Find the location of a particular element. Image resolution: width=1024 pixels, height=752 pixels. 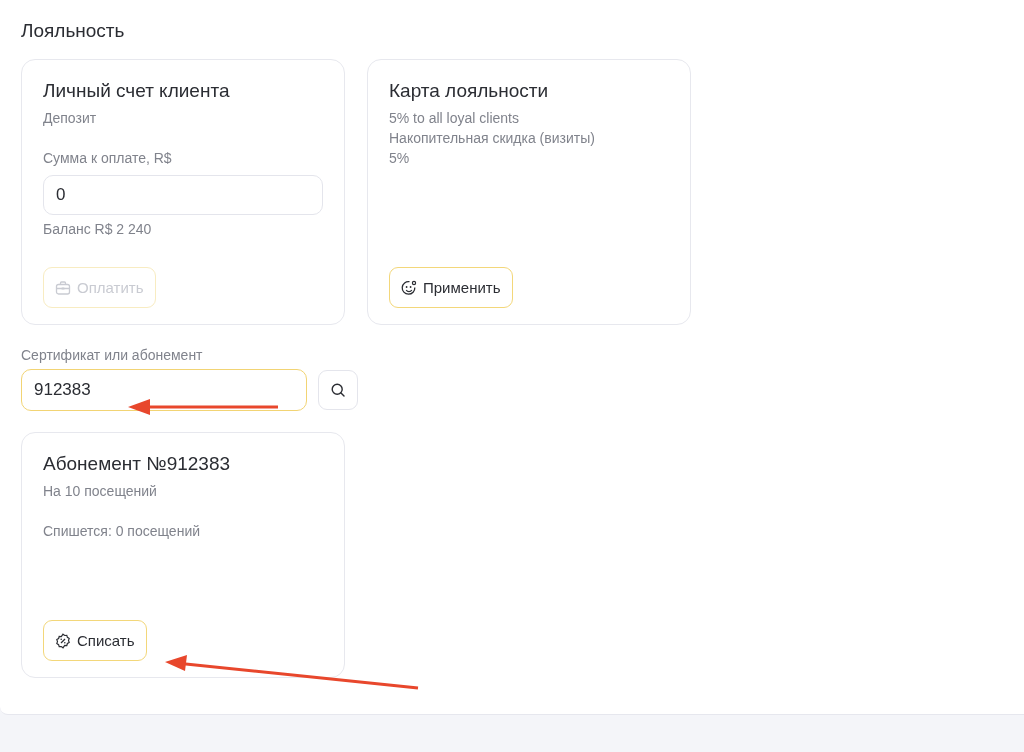

search-icon is located at coordinates (338, 390).